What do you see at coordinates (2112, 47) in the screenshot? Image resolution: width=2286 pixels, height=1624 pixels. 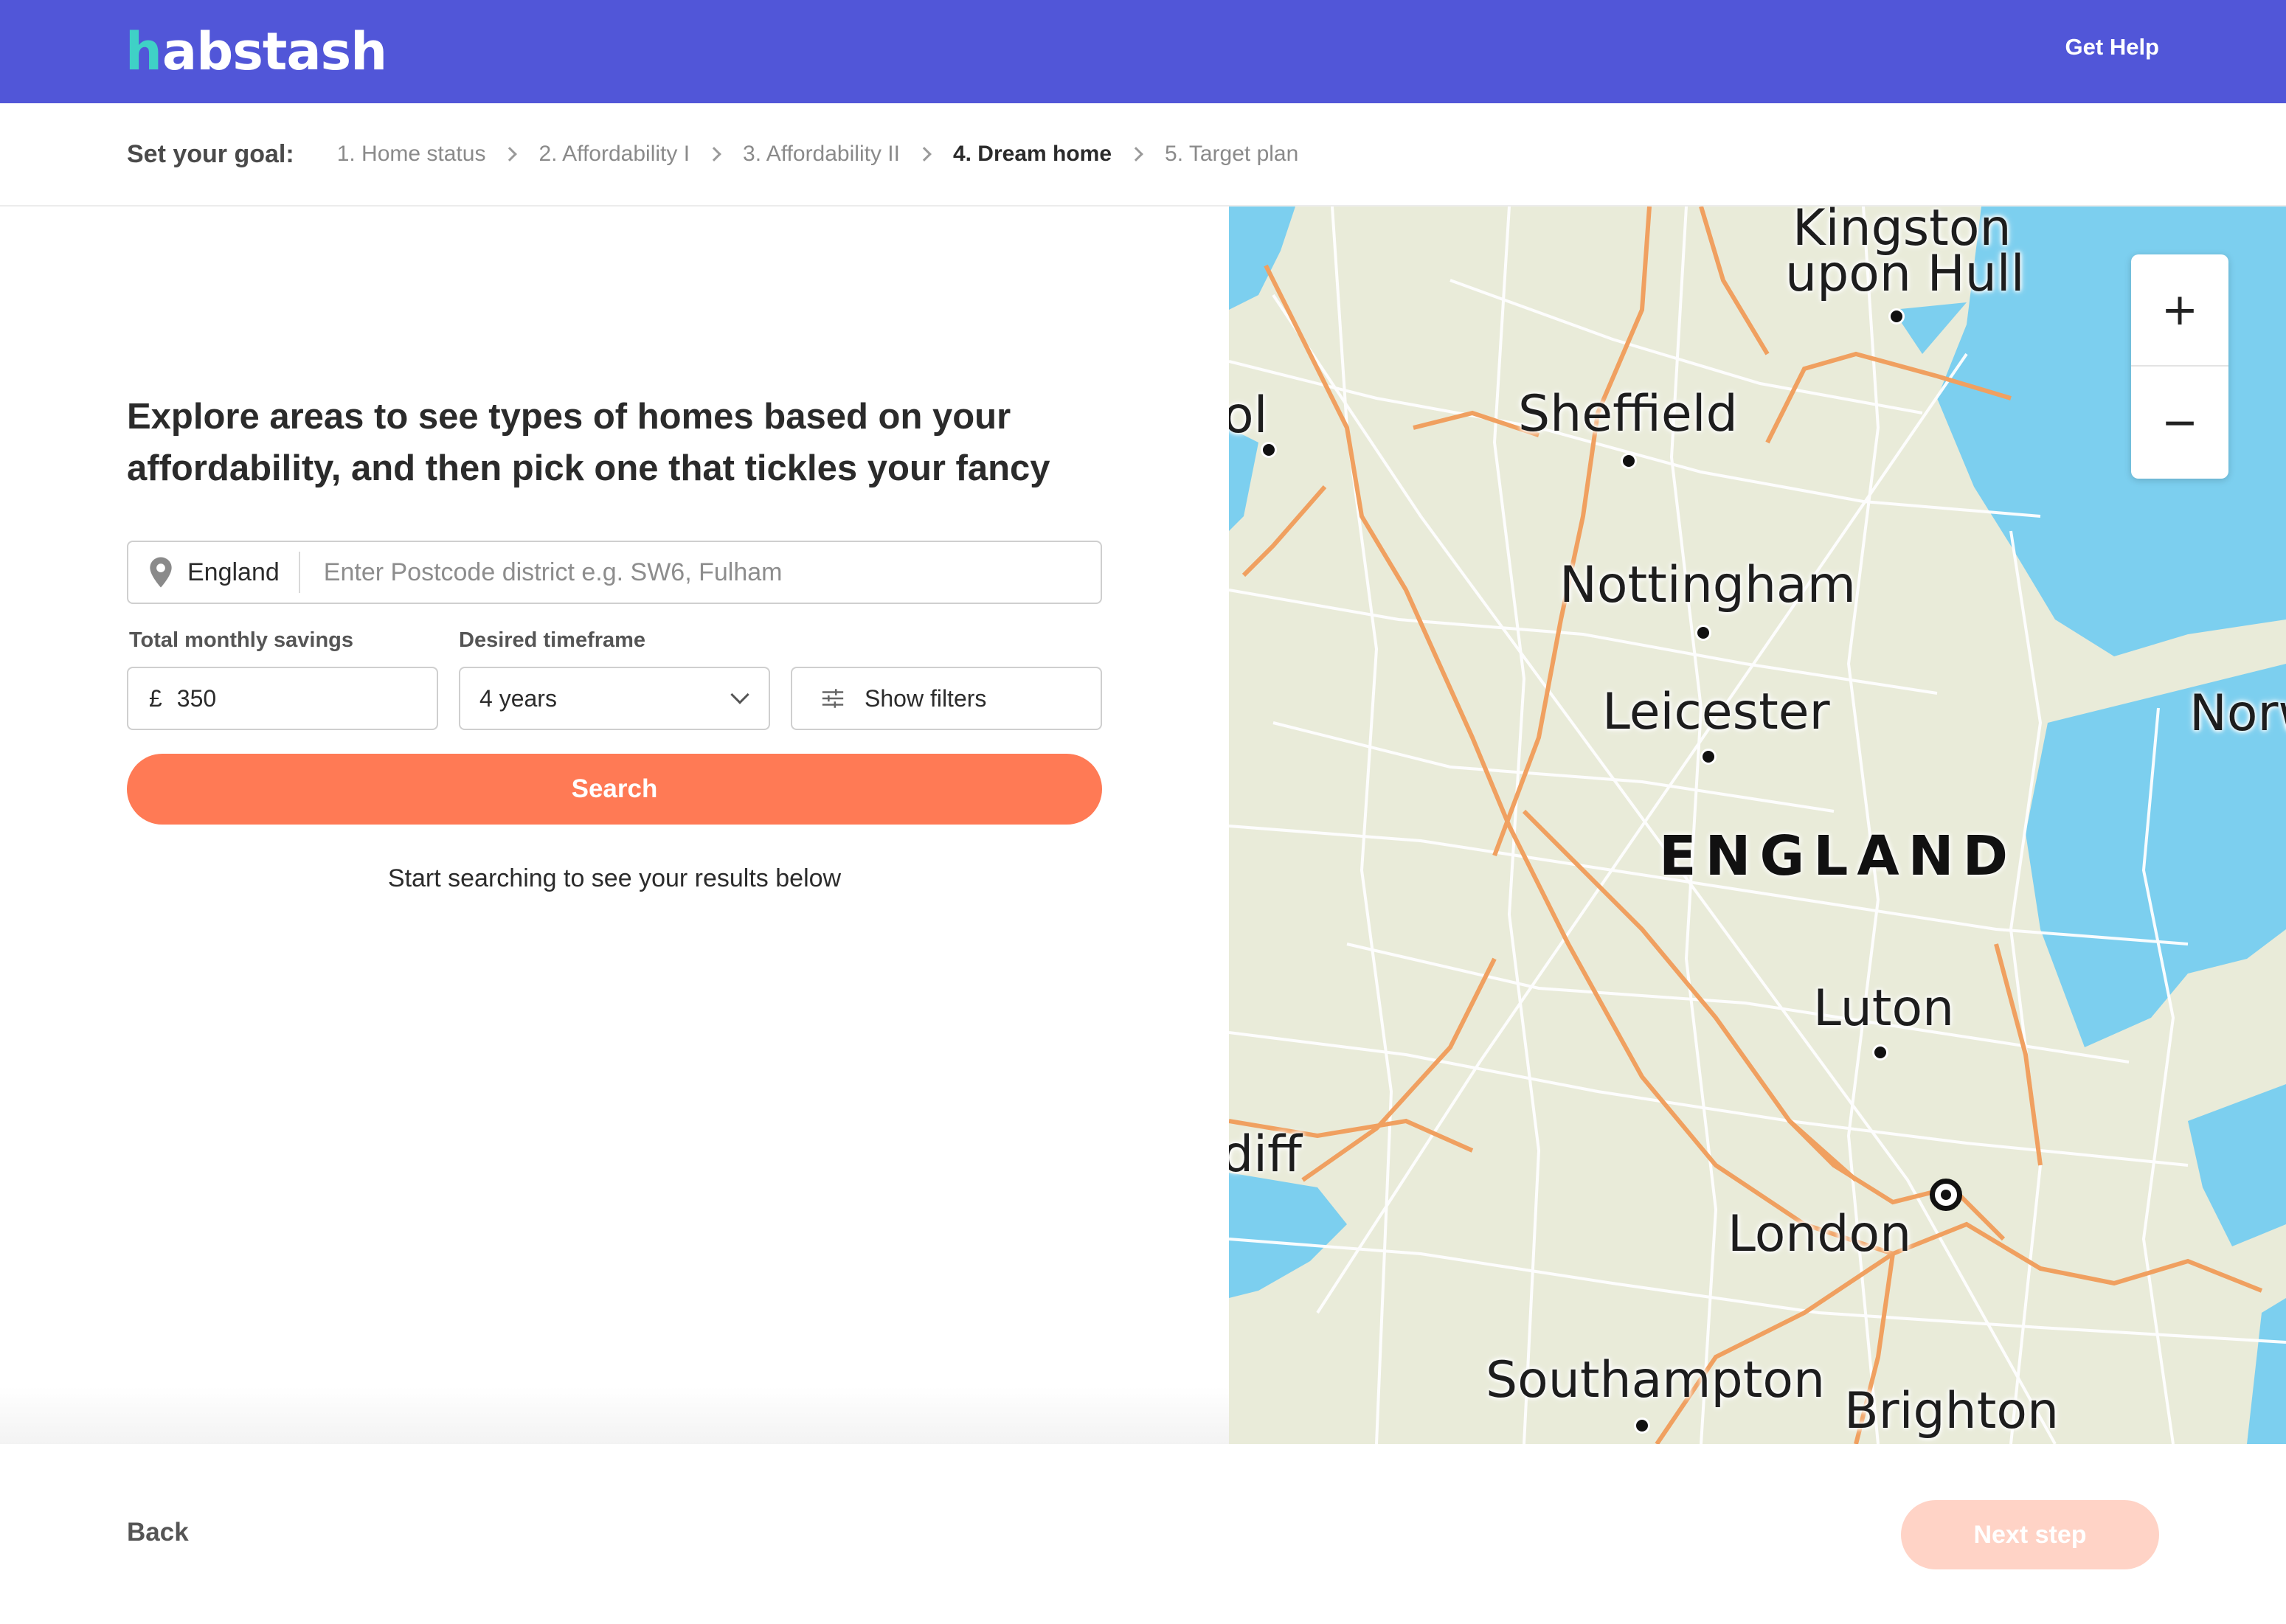 I see `get-help-link: Get Help` at bounding box center [2112, 47].